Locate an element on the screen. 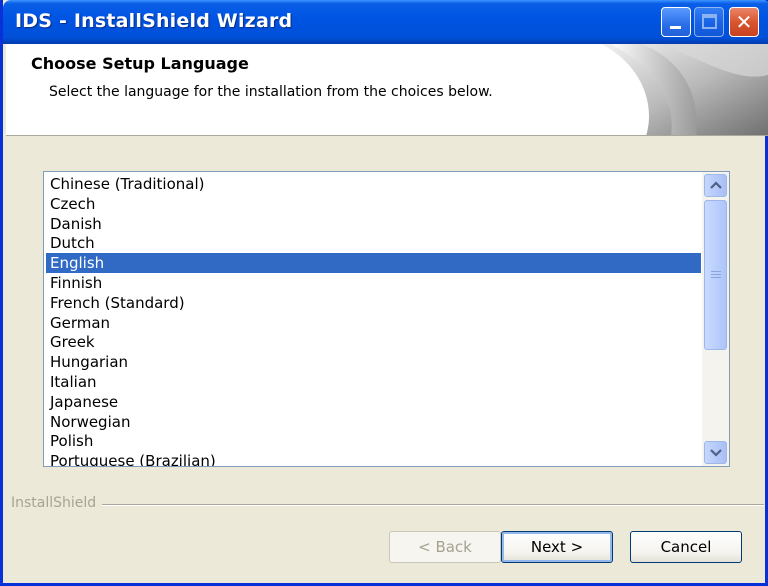  footer-divider is located at coordinates (387, 505).